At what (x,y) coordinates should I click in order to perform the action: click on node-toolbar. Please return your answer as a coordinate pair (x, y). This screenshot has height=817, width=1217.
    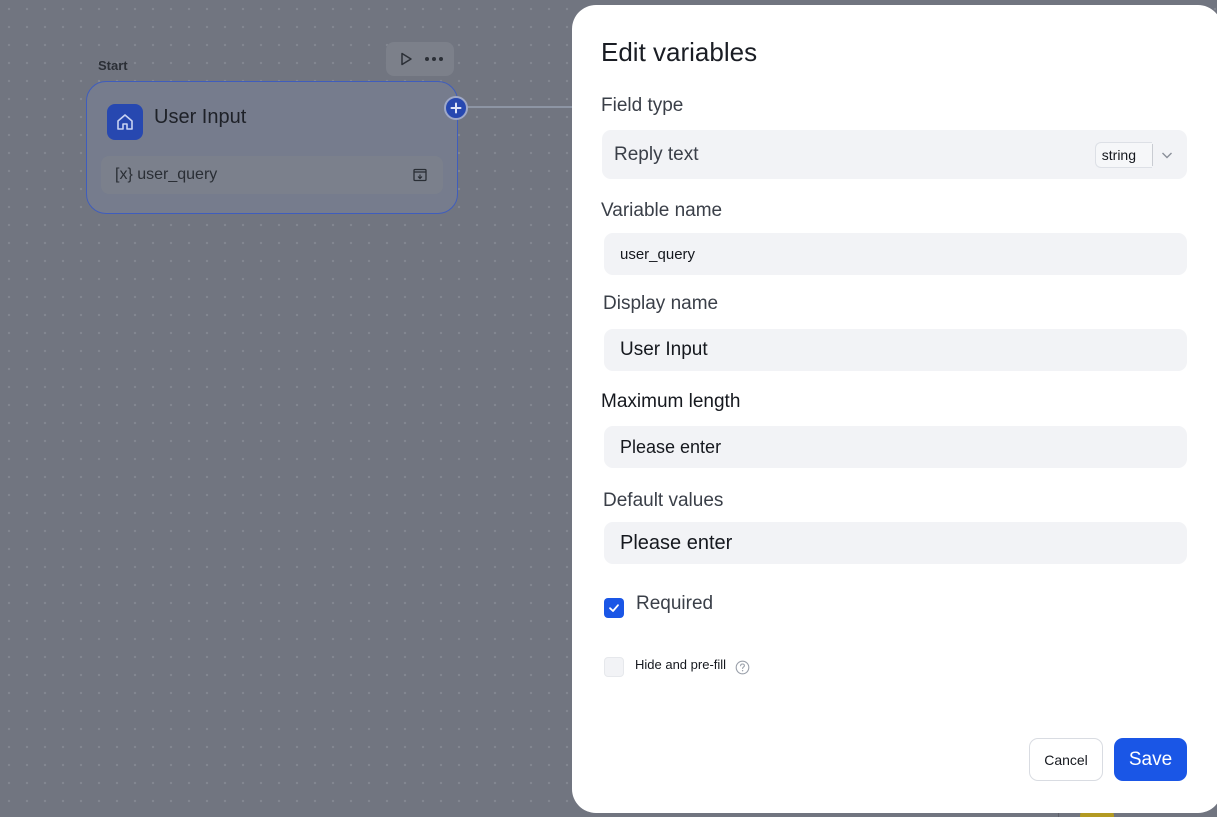
    Looking at the image, I should click on (420, 59).